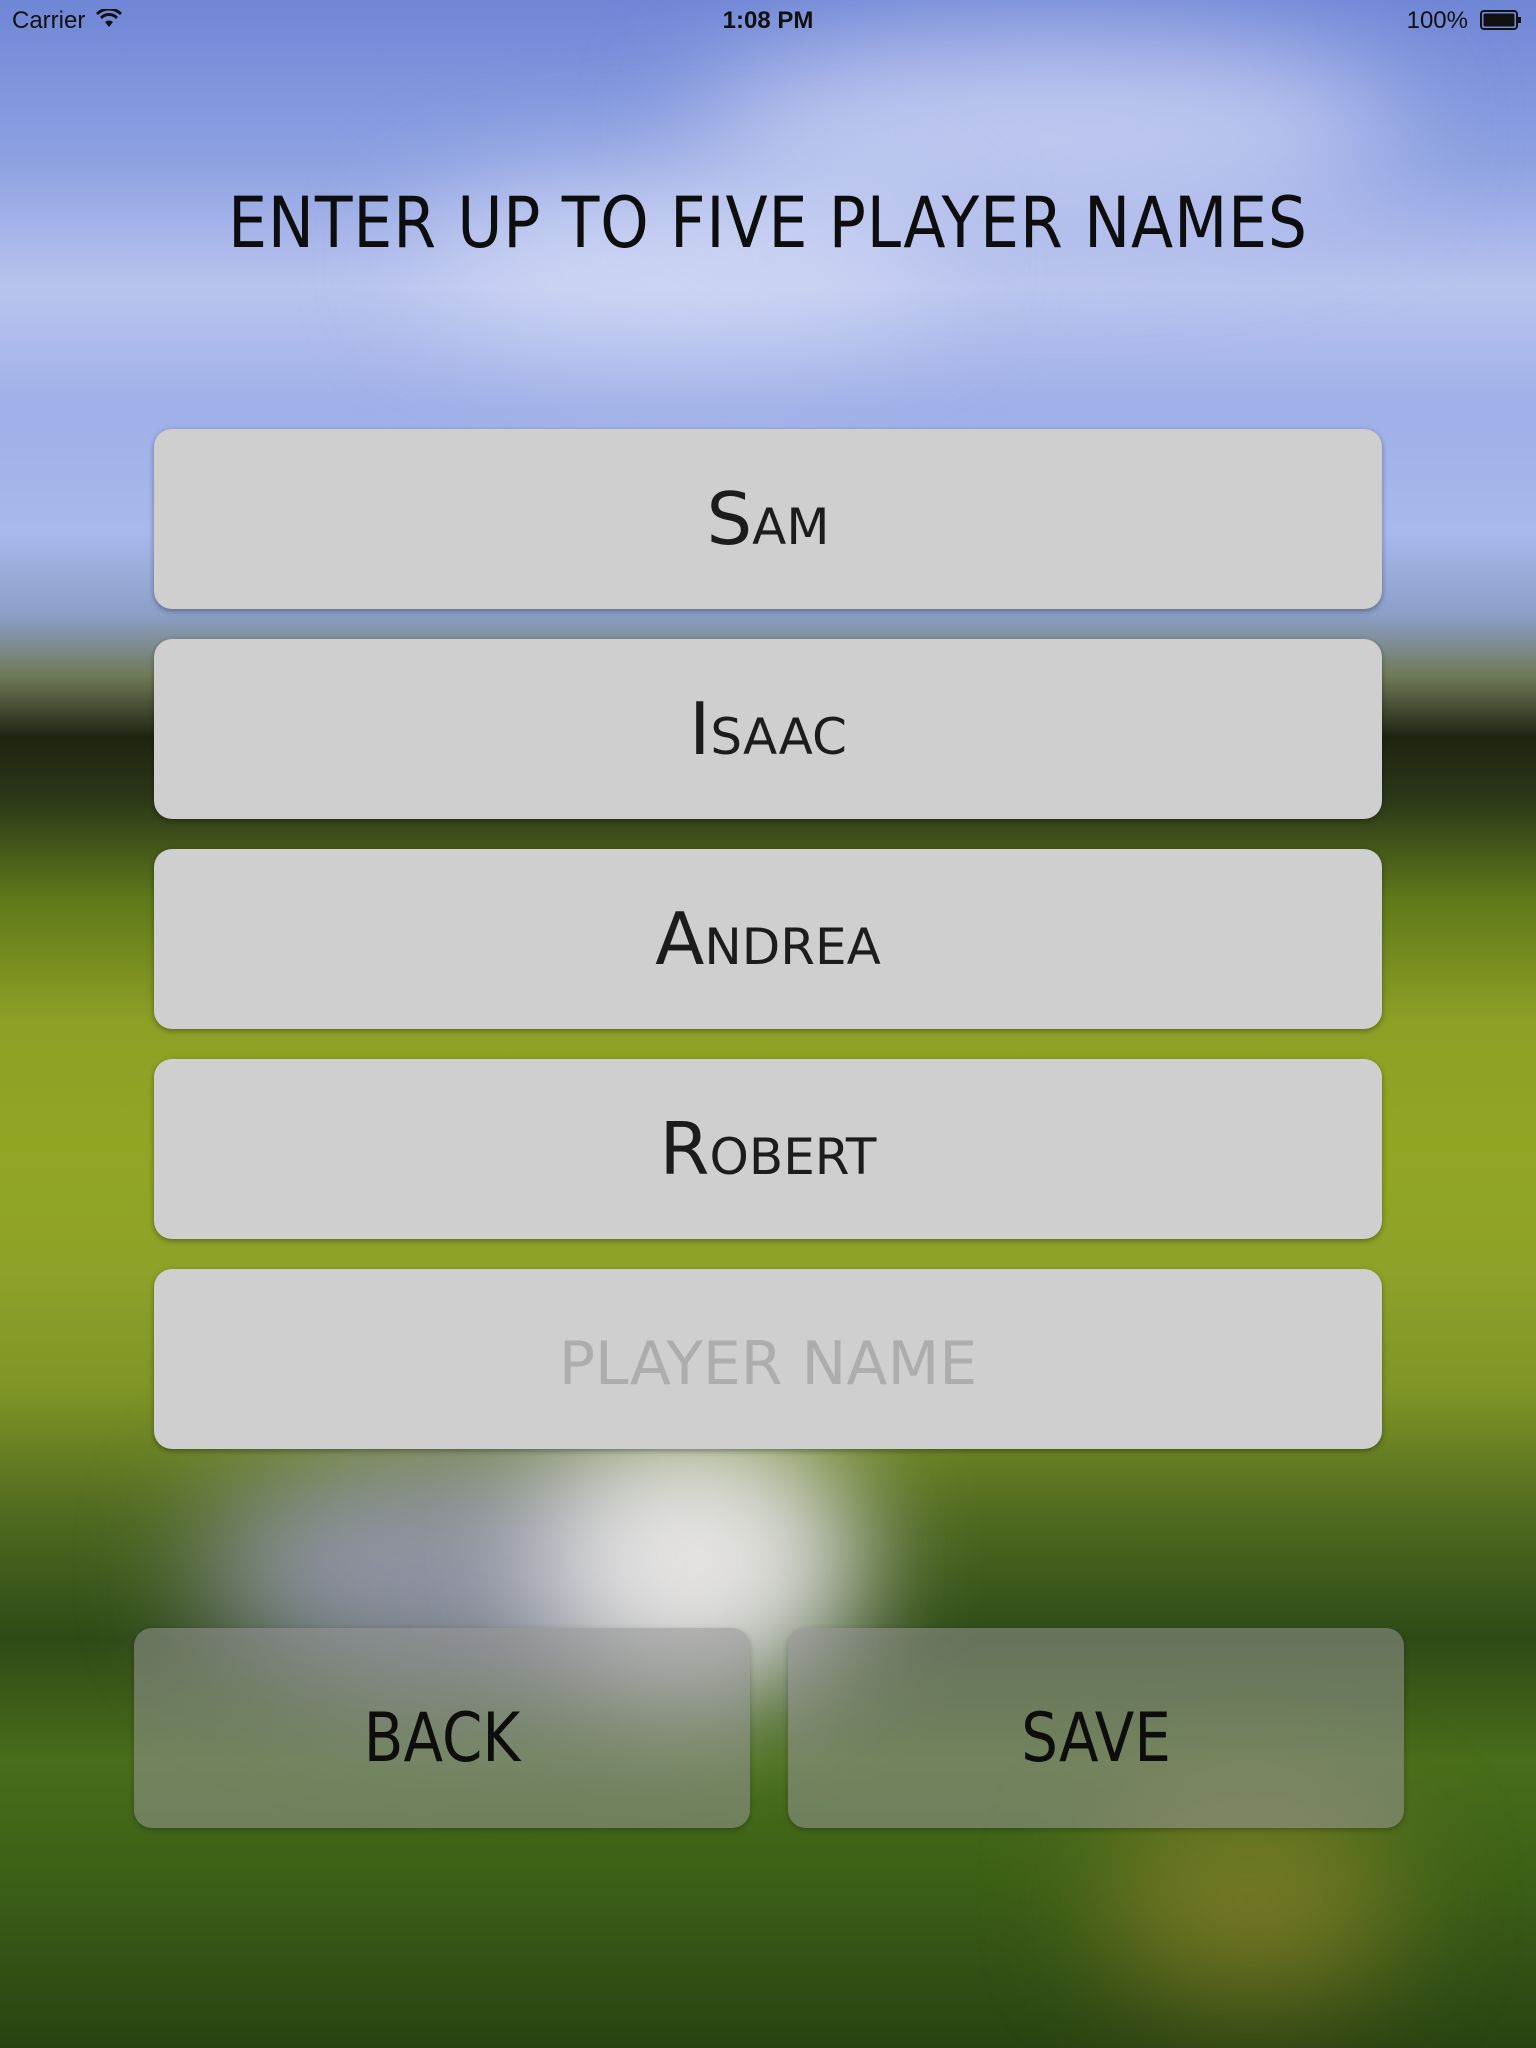 Image resolution: width=1536 pixels, height=2048 pixels. I want to click on status-bar: Carrier 1:08 PM 100%, so click(768, 21).